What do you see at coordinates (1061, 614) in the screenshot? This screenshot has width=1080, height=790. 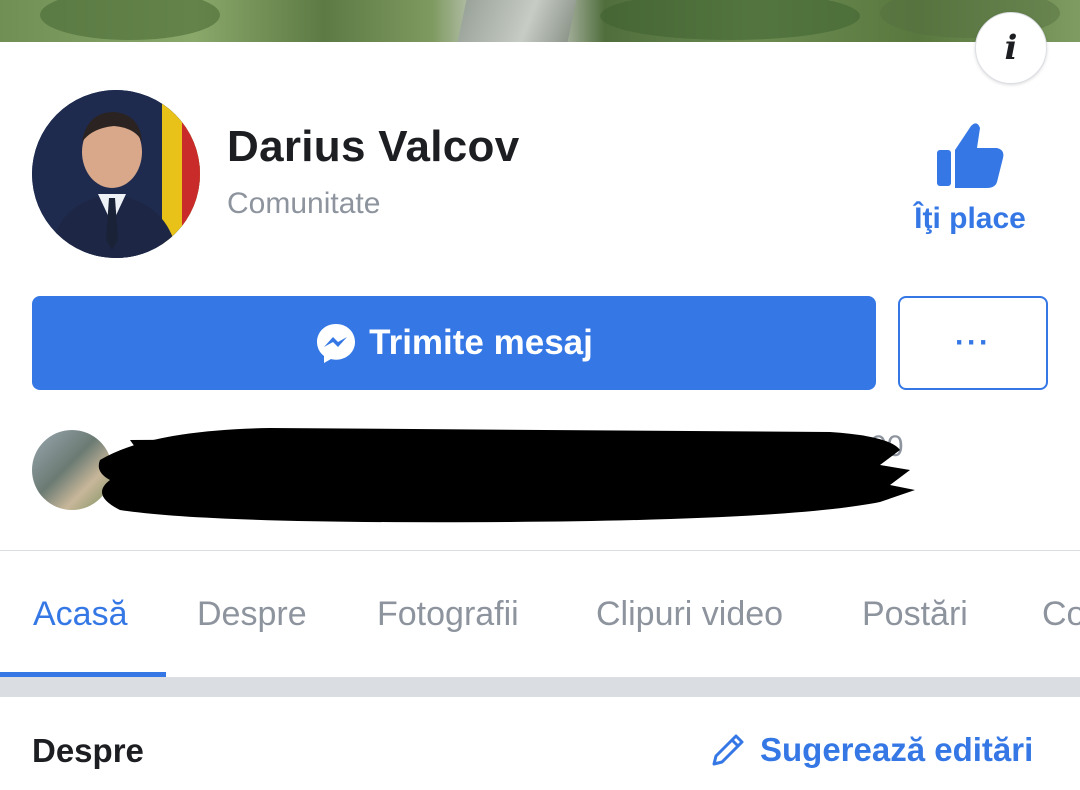 I see `tab-community: Co` at bounding box center [1061, 614].